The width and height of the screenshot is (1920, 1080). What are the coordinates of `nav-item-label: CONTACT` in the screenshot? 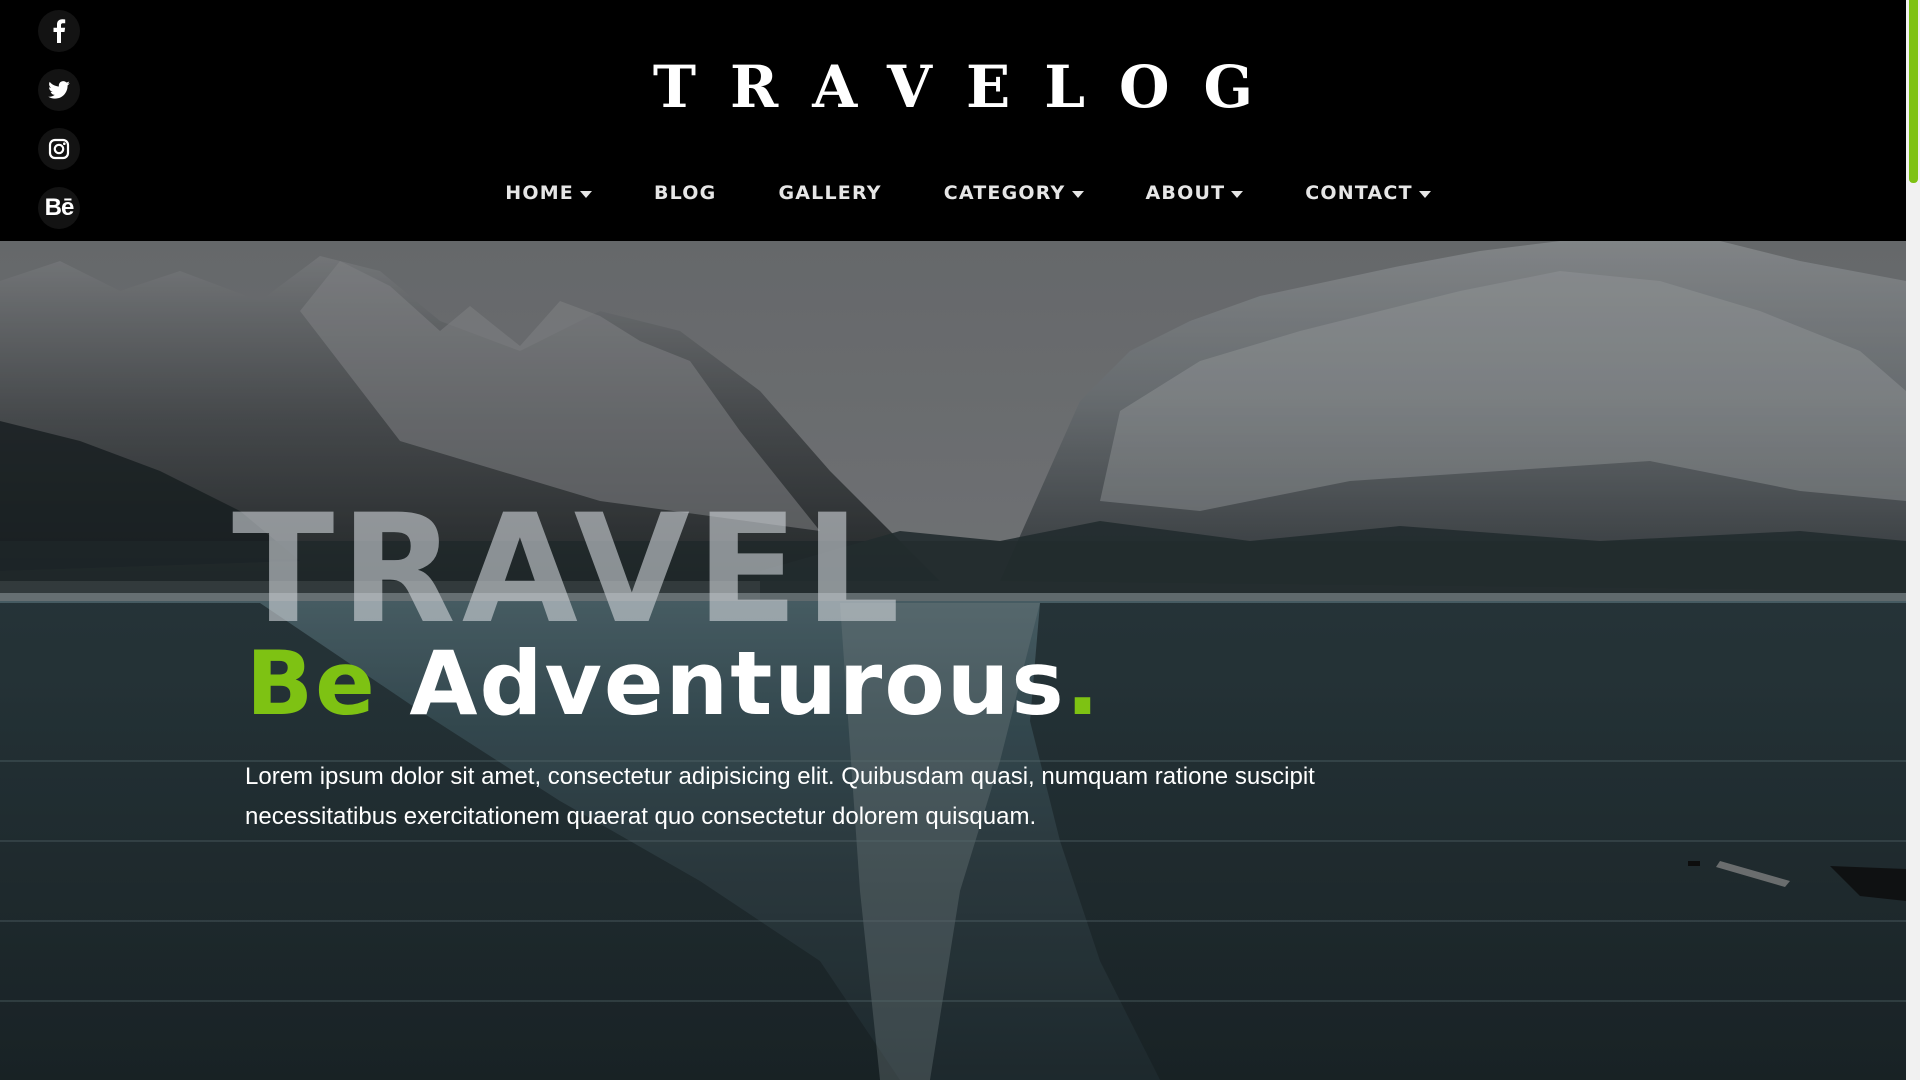 It's located at (1359, 193).